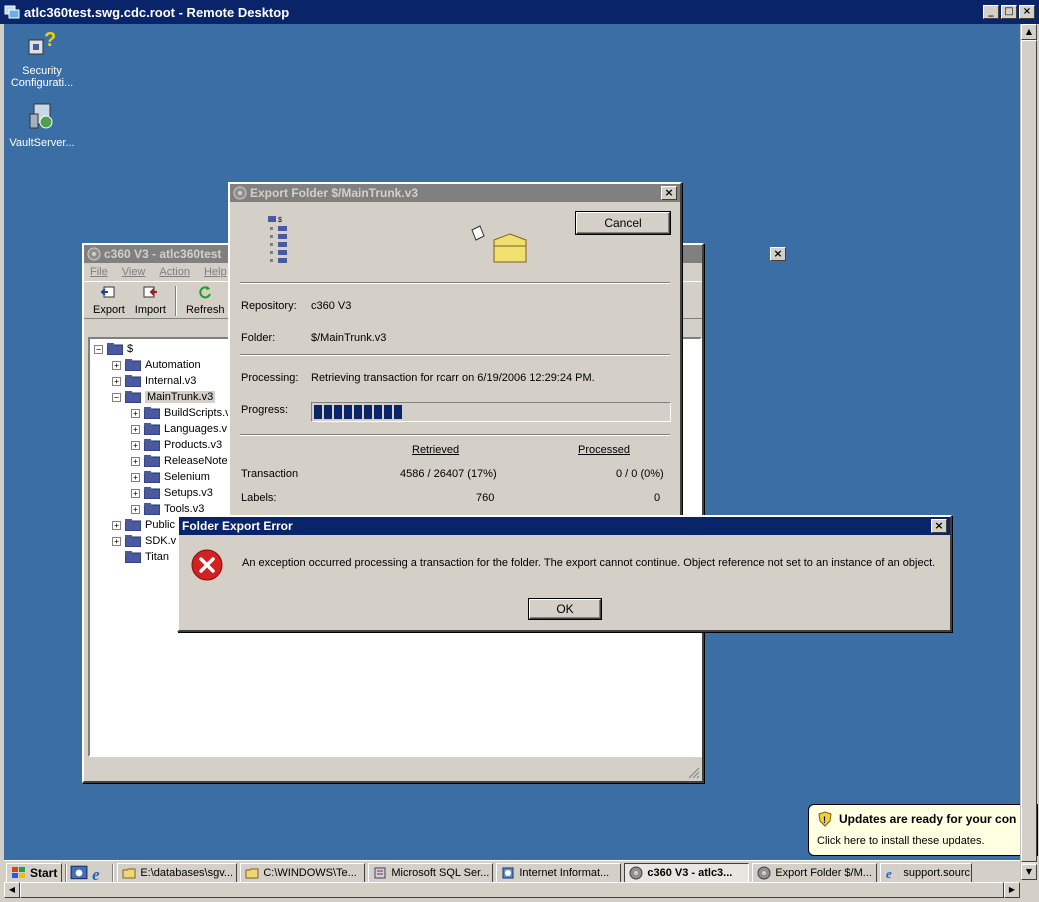  I want to click on vertical-scrollbar: ▲ ▼, so click(1028, 452).